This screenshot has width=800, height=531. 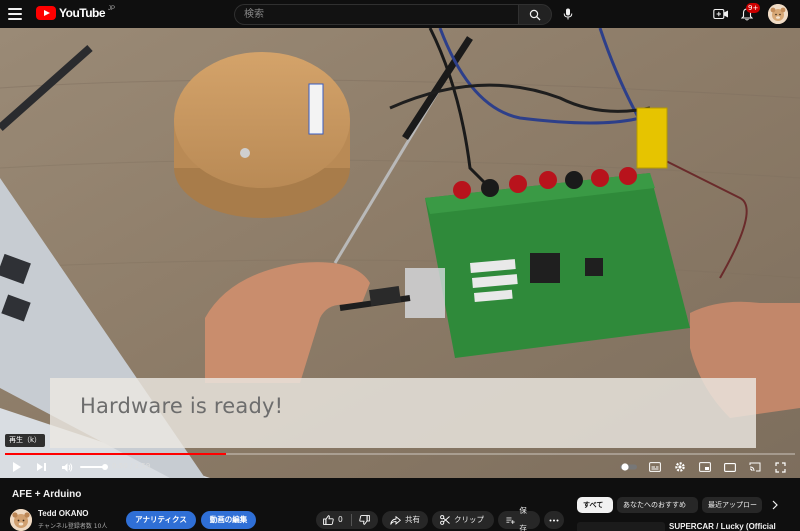 I want to click on thumbs-up-icon, so click(x=328, y=520).